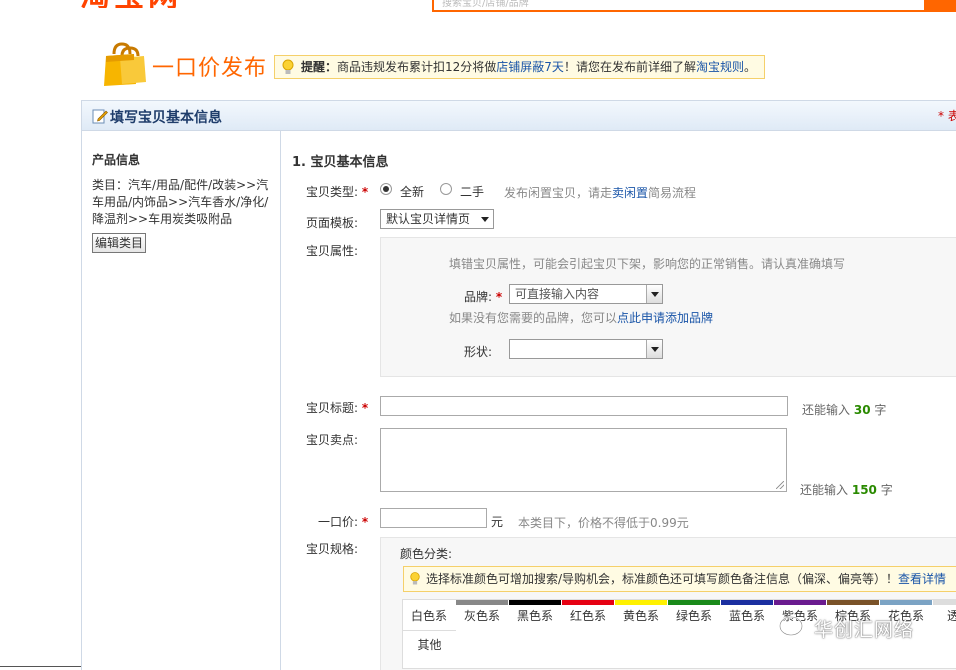 This screenshot has height=670, width=956. Describe the element at coordinates (472, 191) in the screenshot. I see `type-option-used: 二手` at that location.